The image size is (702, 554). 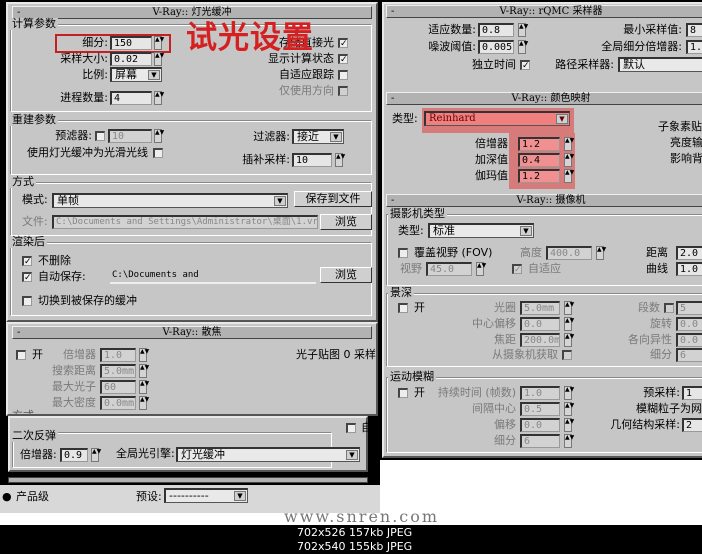 I want to click on adaptive-checkbox, so click(x=343, y=75).